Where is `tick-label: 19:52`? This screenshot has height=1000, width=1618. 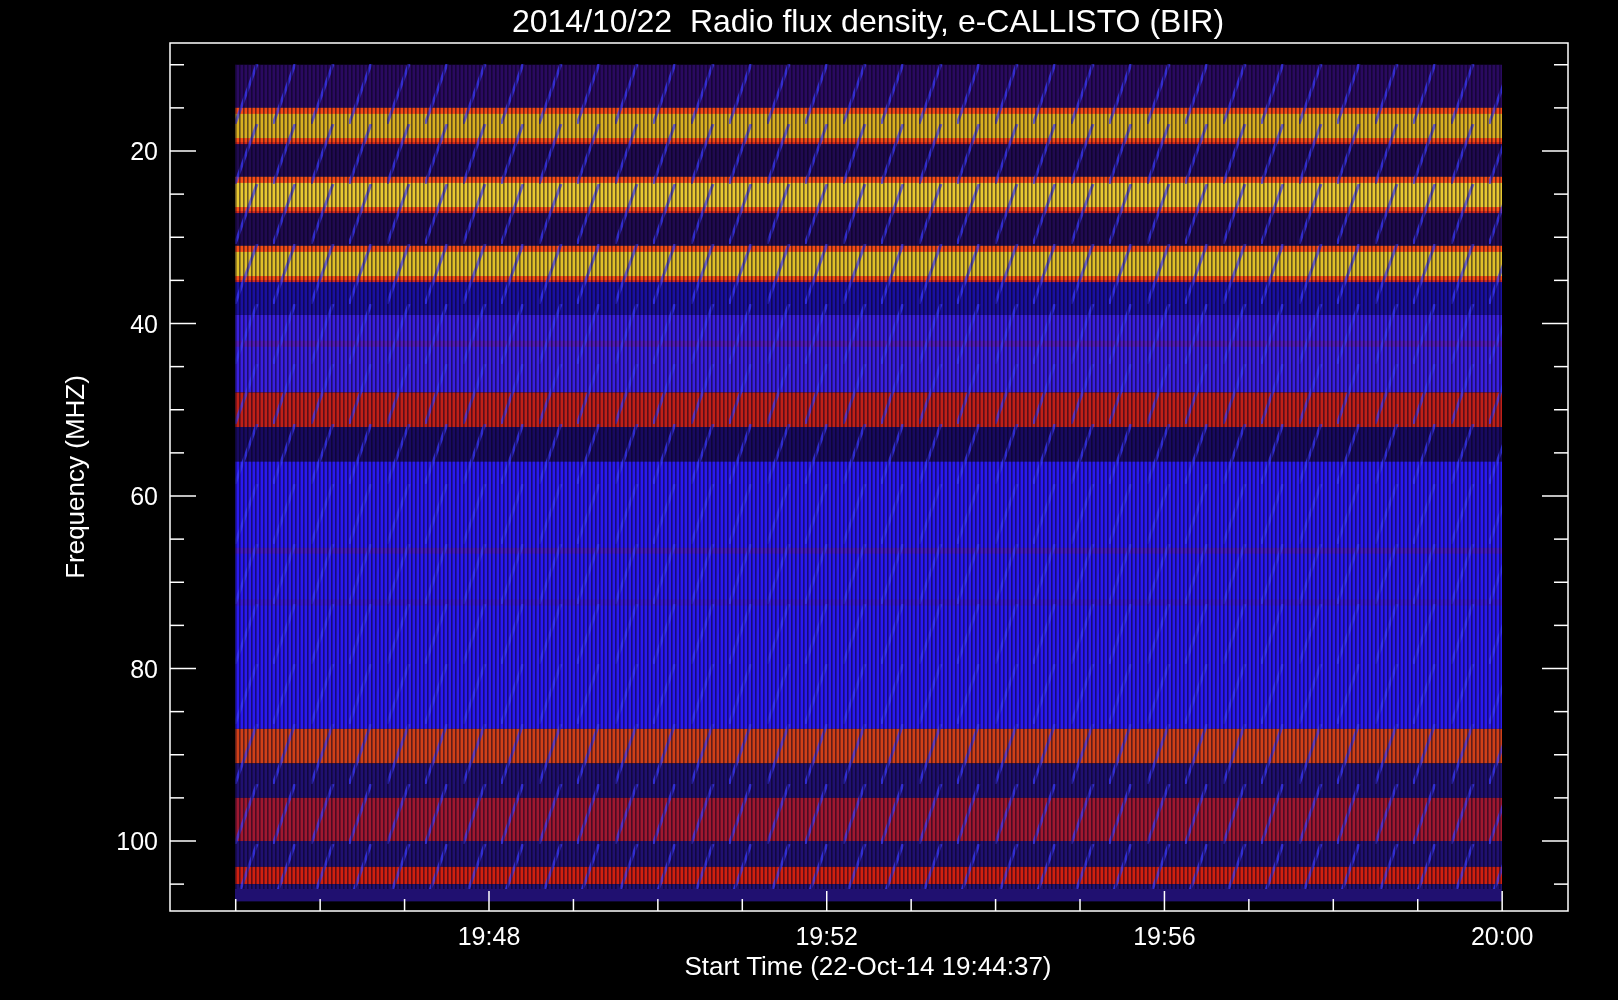 tick-label: 19:52 is located at coordinates (826, 936).